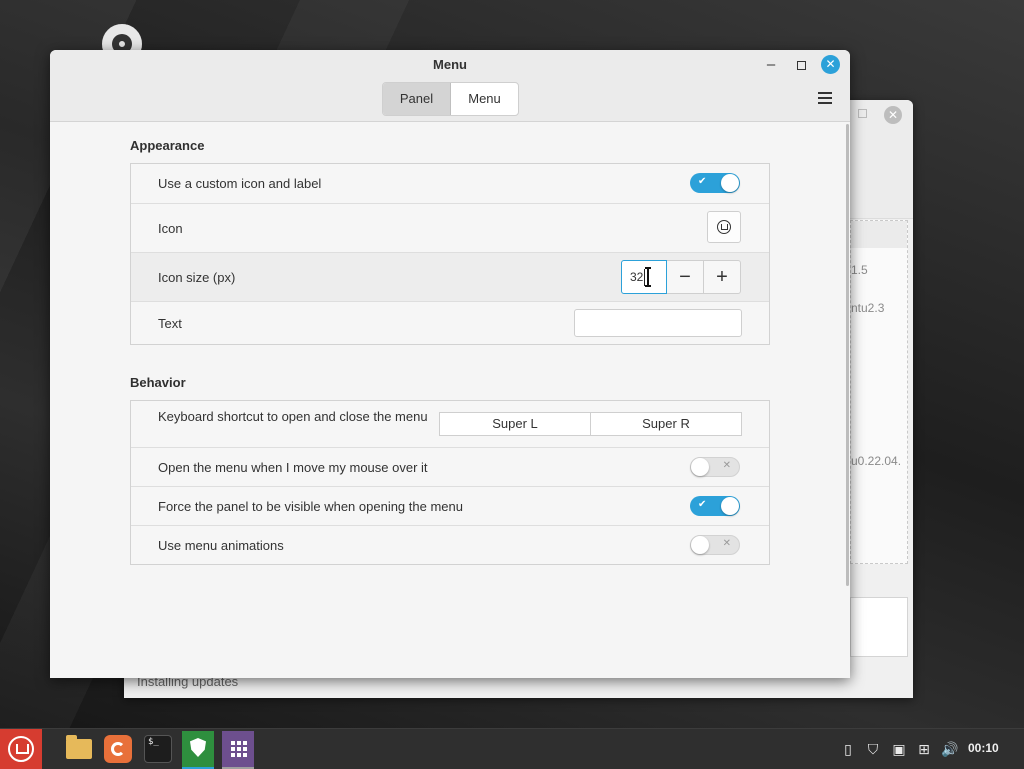 This screenshot has height=769, width=1024. Describe the element at coordinates (648, 277) in the screenshot. I see `text-cursor-icon` at that location.